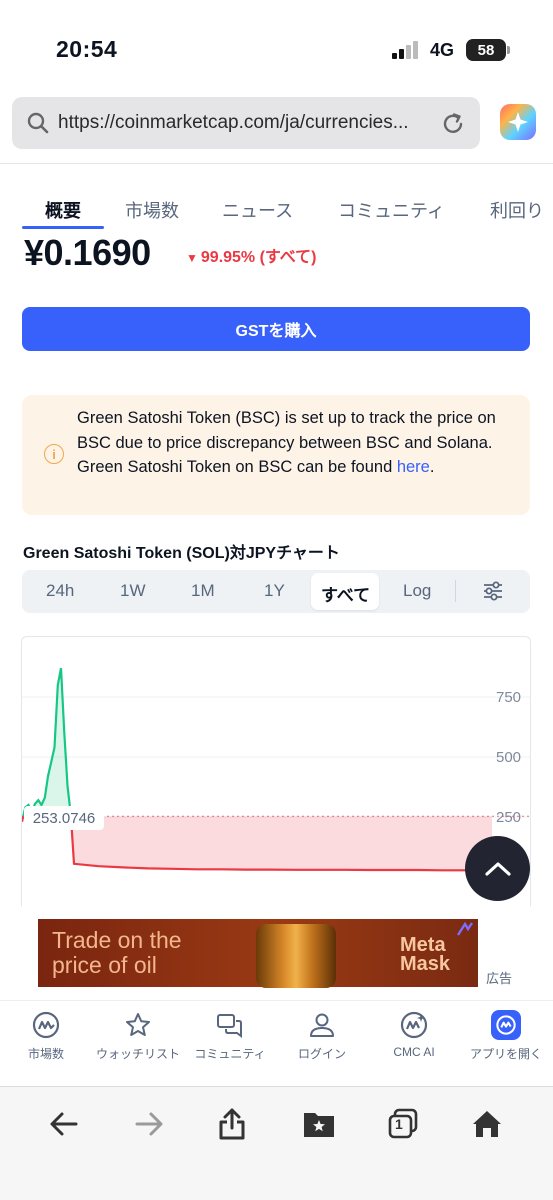 This screenshot has width=553, height=1200. I want to click on nav-login: ログイン, so click(322, 1036).